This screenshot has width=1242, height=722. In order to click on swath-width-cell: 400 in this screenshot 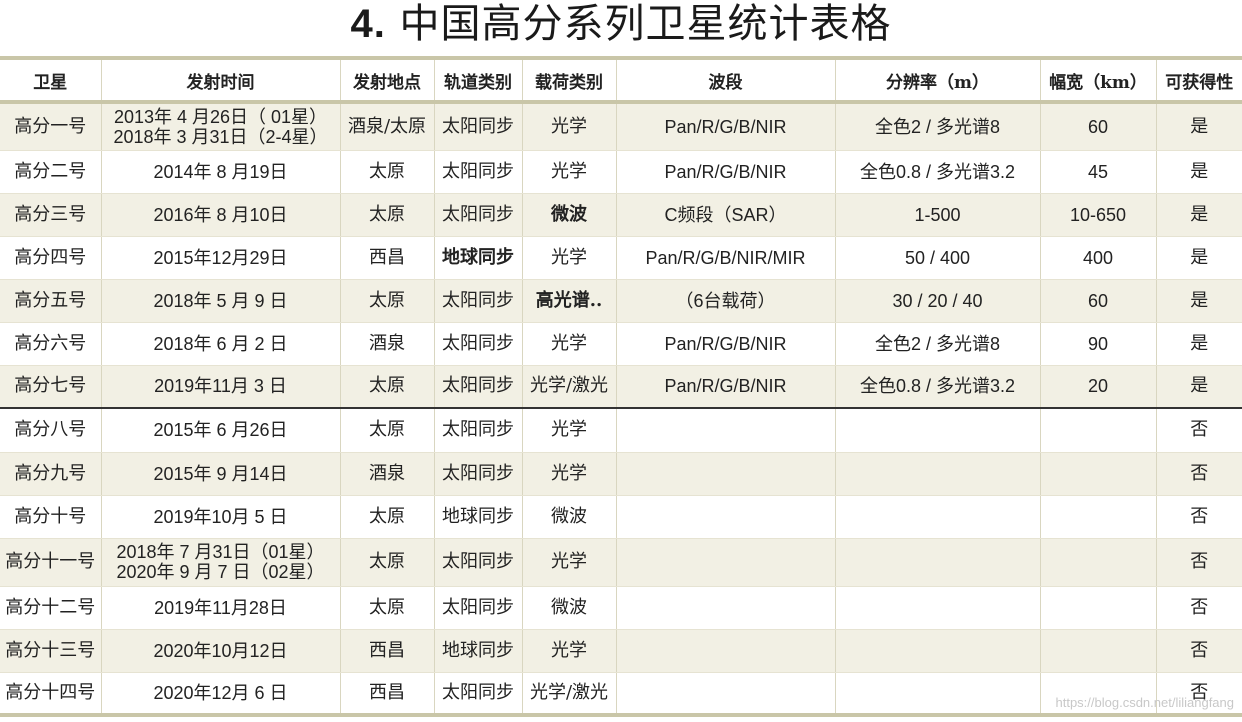, I will do `click(1097, 258)`.